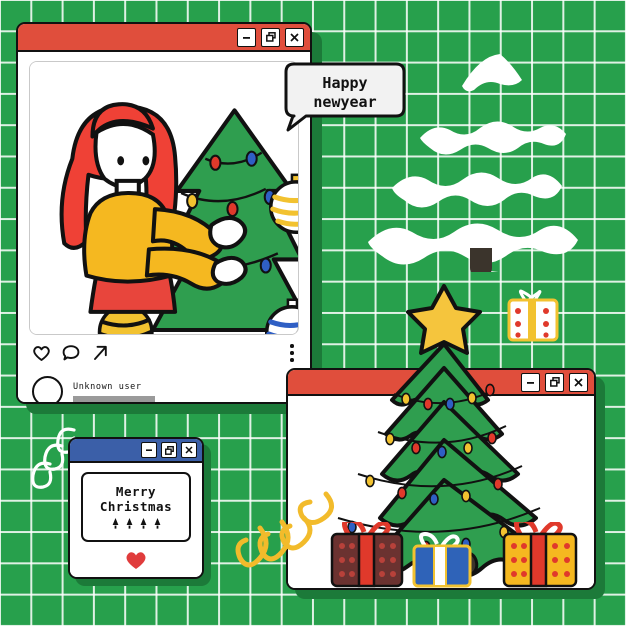 The height and width of the screenshot is (626, 626). I want to click on post-author: Unknown user, so click(93, 389).